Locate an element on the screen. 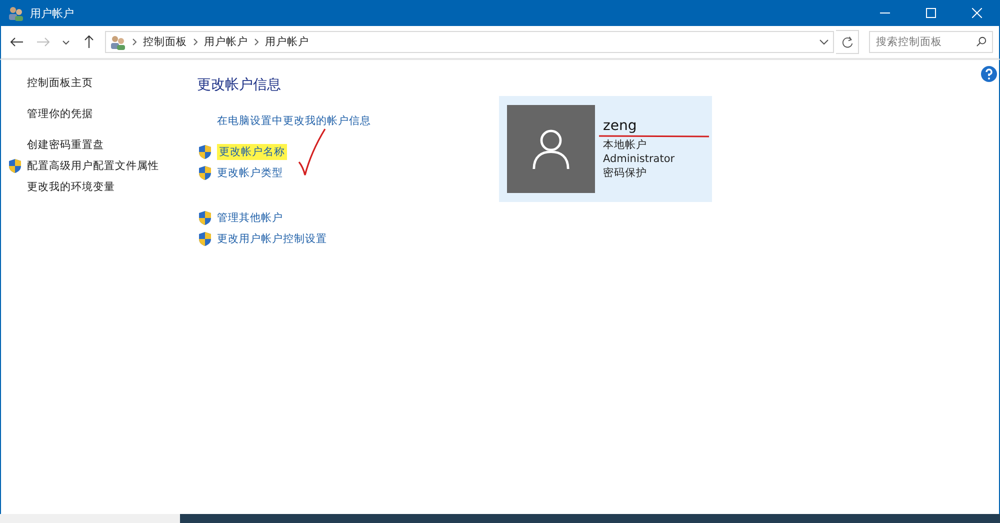  section-heading: 更改帐户信息 is located at coordinates (239, 85).